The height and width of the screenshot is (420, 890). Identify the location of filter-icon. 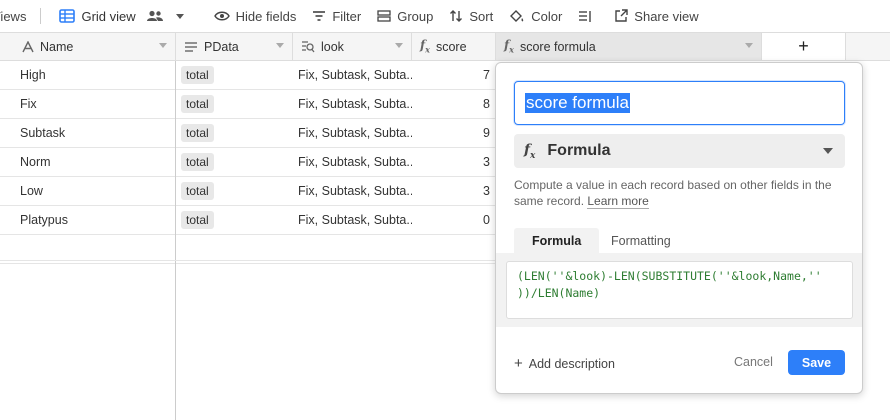
(319, 16).